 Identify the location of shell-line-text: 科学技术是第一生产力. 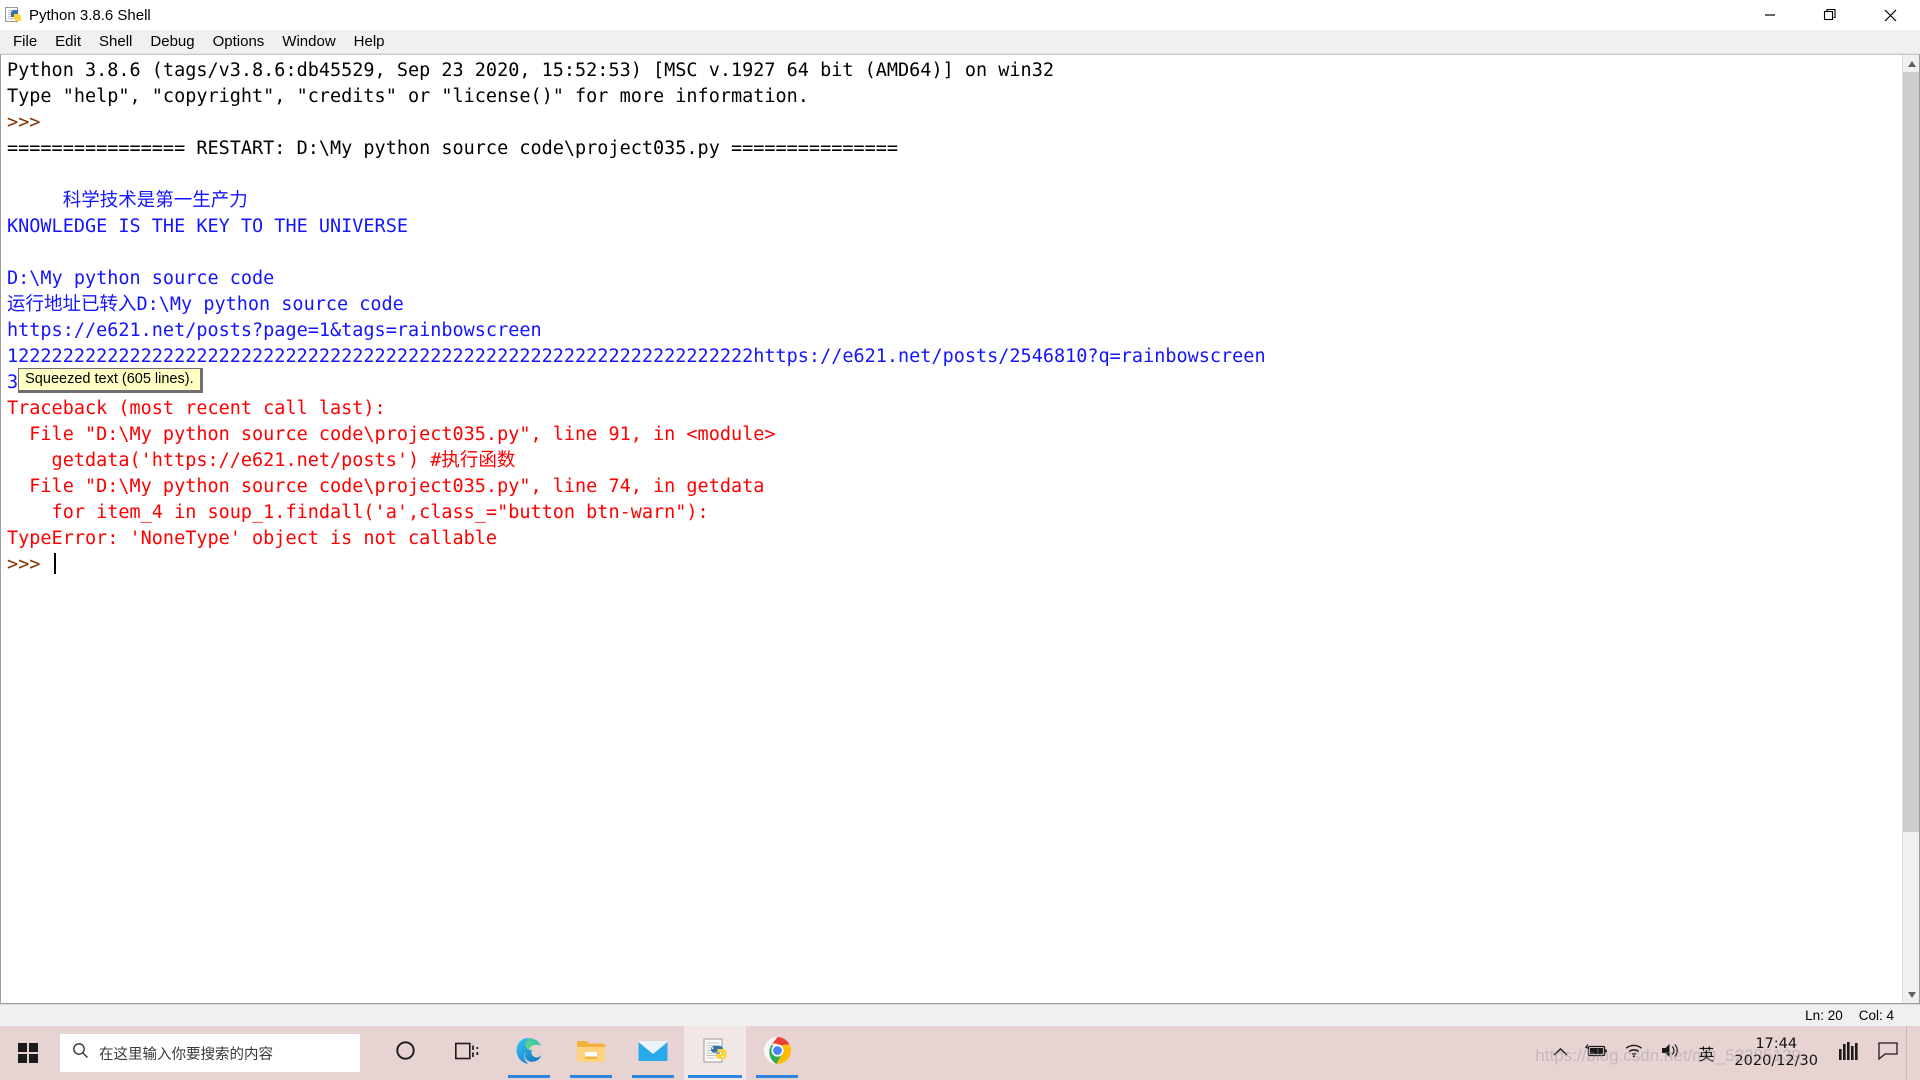
(127, 200).